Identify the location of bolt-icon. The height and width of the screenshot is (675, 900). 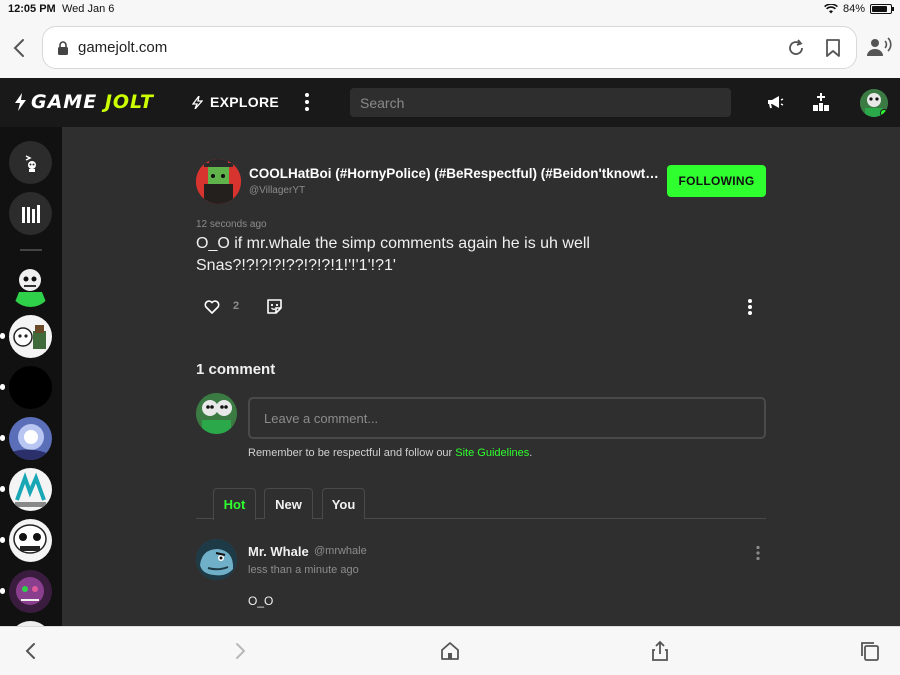
(20, 102).